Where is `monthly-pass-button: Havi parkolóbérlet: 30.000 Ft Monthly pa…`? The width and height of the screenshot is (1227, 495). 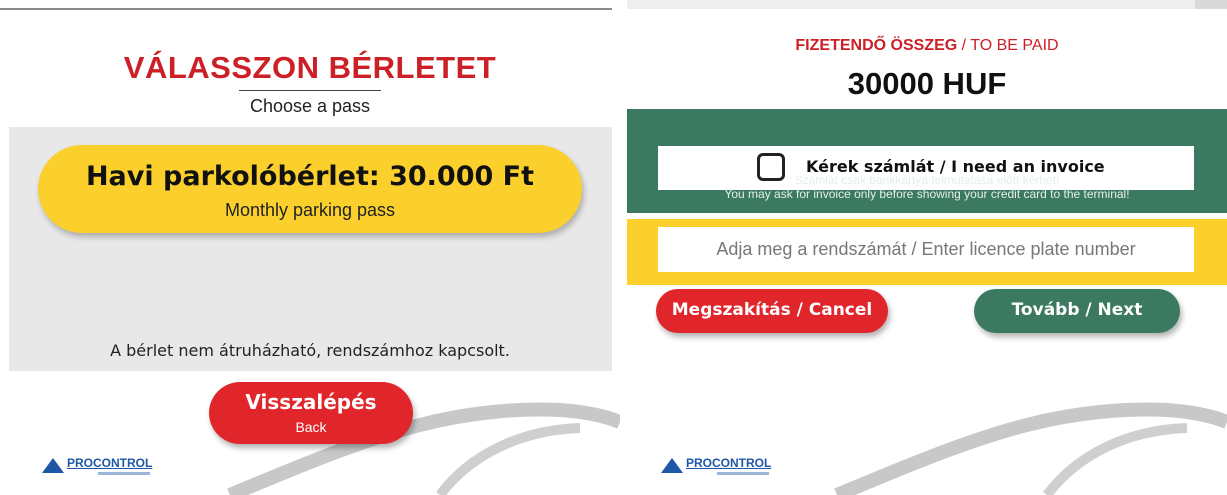 monthly-pass-button: Havi parkolóbérlet: 30.000 Ft Monthly pa… is located at coordinates (310, 189).